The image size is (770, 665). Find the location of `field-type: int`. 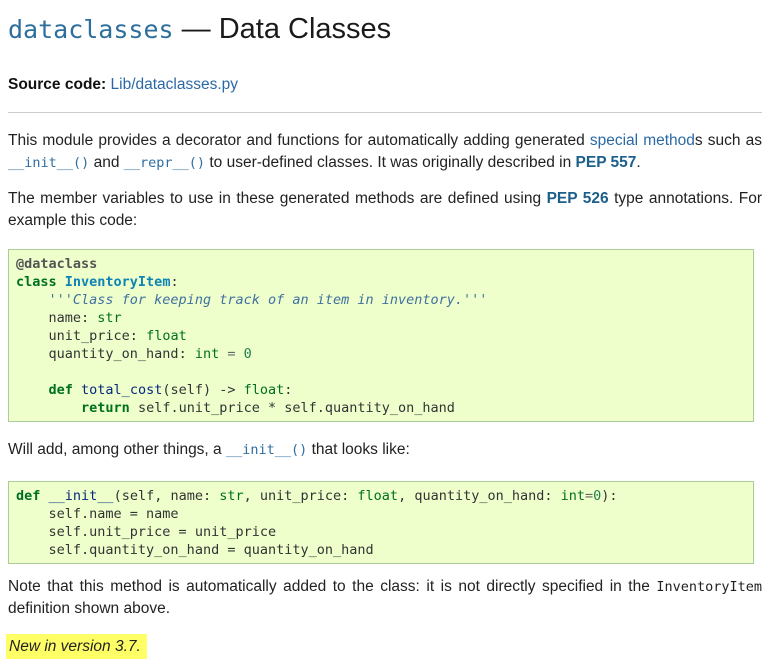

field-type: int is located at coordinates (207, 354).